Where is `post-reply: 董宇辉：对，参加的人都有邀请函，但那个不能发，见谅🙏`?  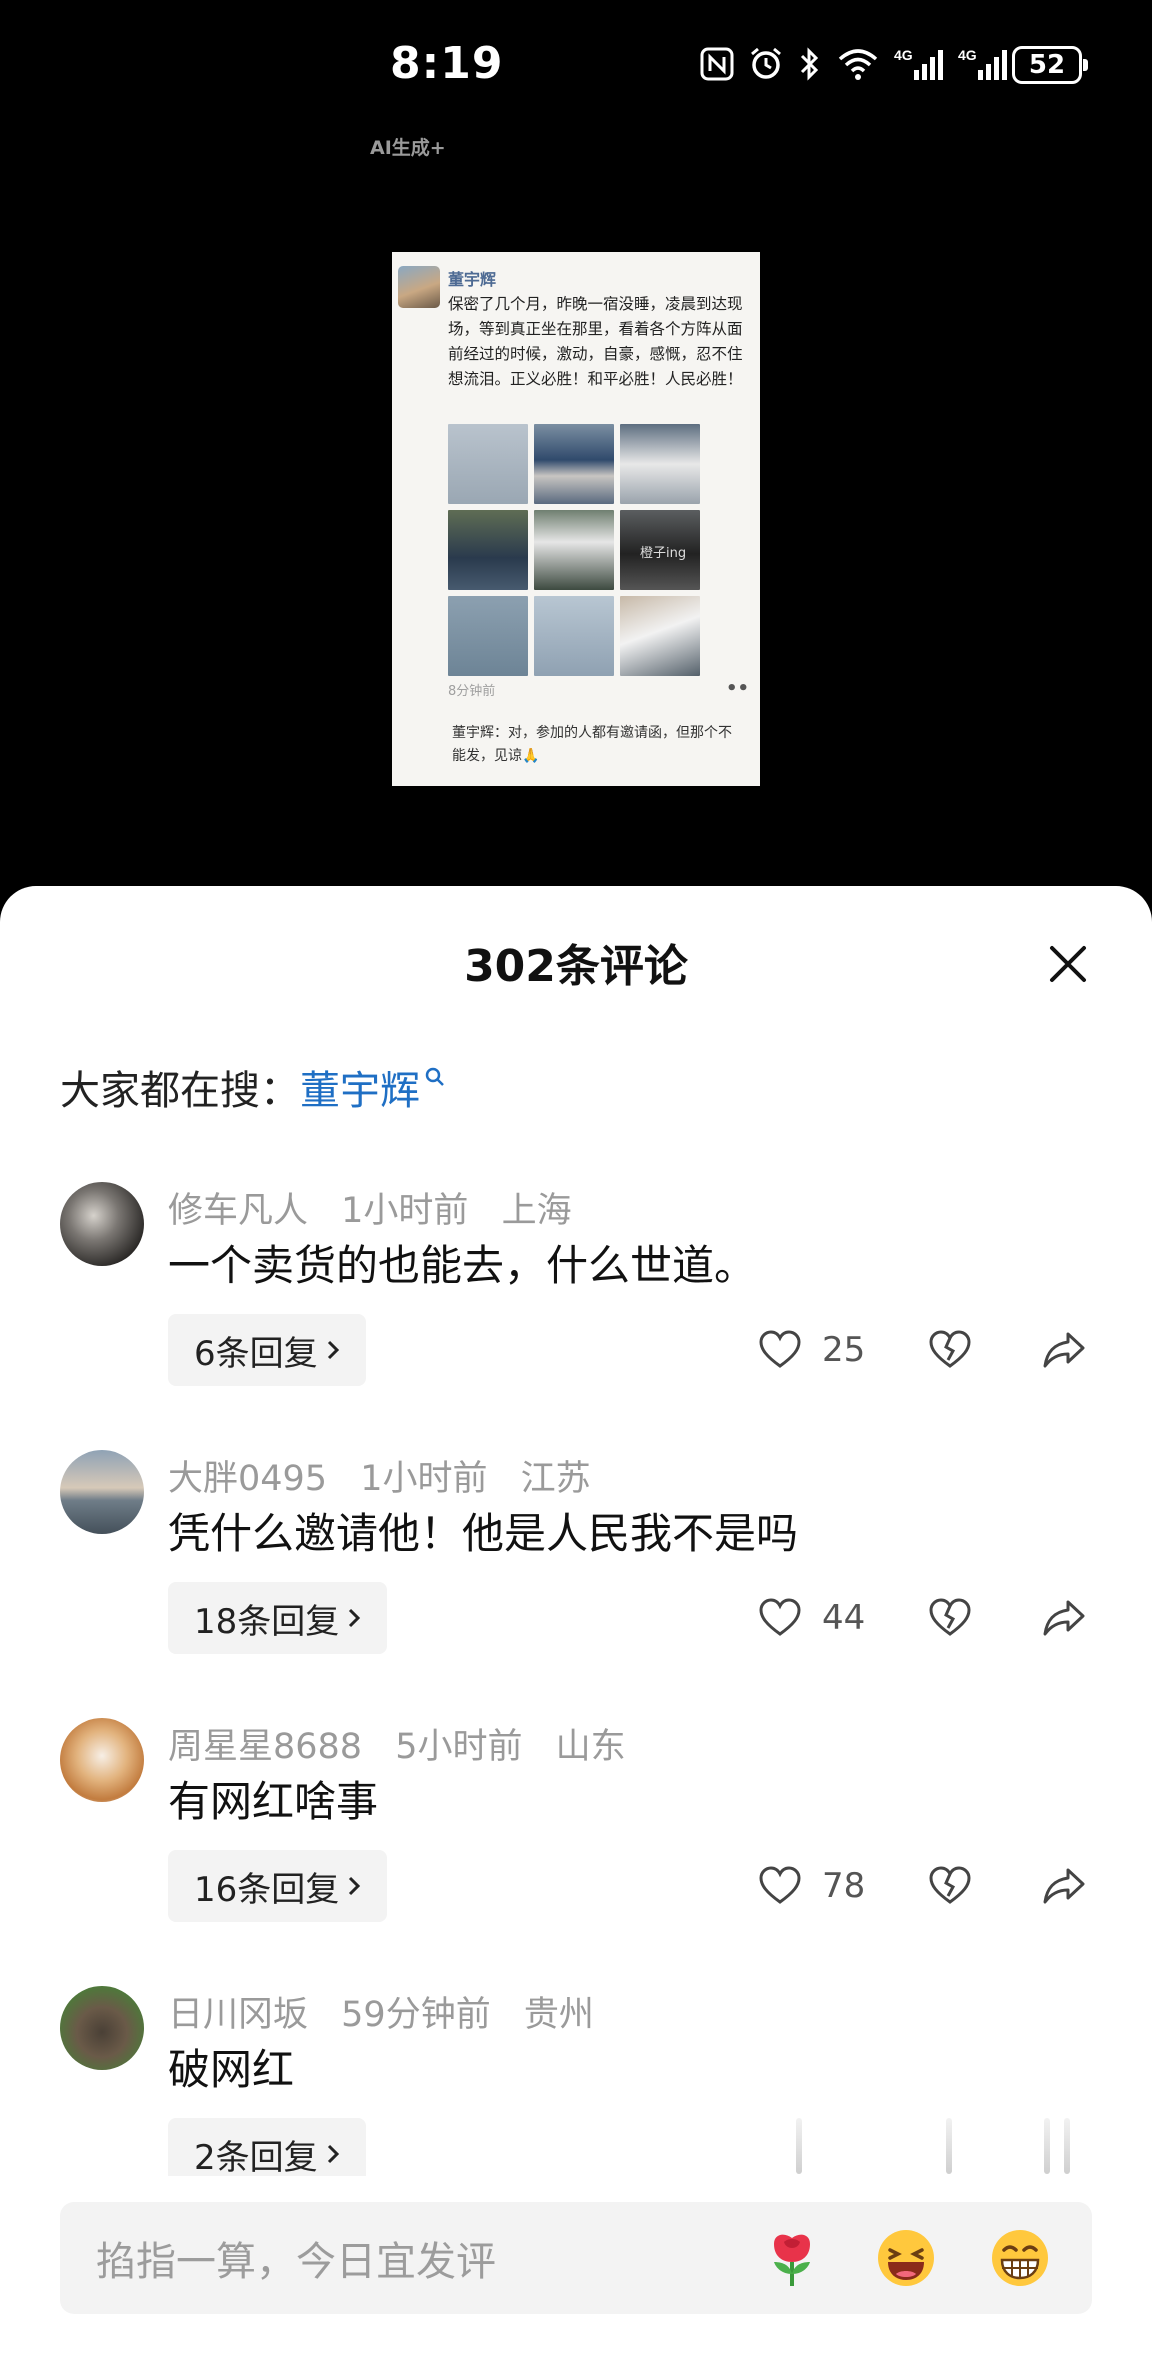 post-reply: 董宇辉：对，参加的人都有邀请函，但那个不能发，见谅🙏 is located at coordinates (592, 744).